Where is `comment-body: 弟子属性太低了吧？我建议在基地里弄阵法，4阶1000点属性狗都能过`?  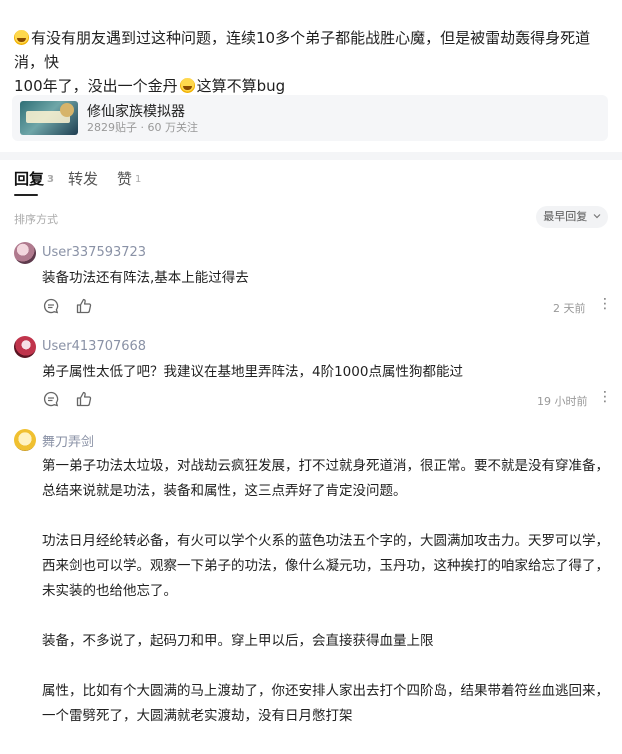
comment-body: 弟子属性太低了吧？我建议在基地里弄阵法，4阶1000点属性狗都能过 is located at coordinates (327, 372).